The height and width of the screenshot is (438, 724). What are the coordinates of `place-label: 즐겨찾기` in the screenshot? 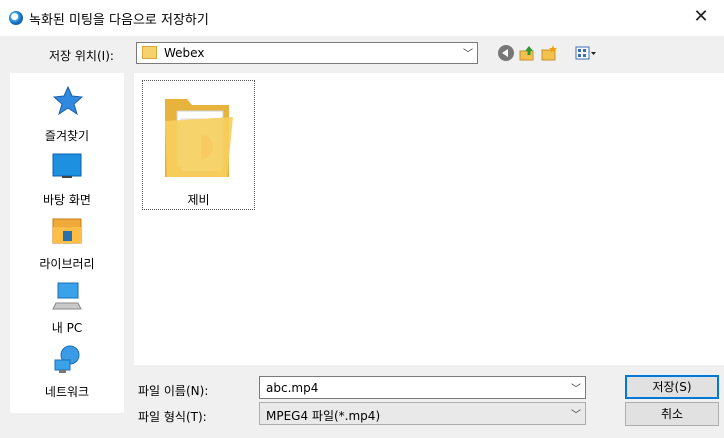 It's located at (67, 136).